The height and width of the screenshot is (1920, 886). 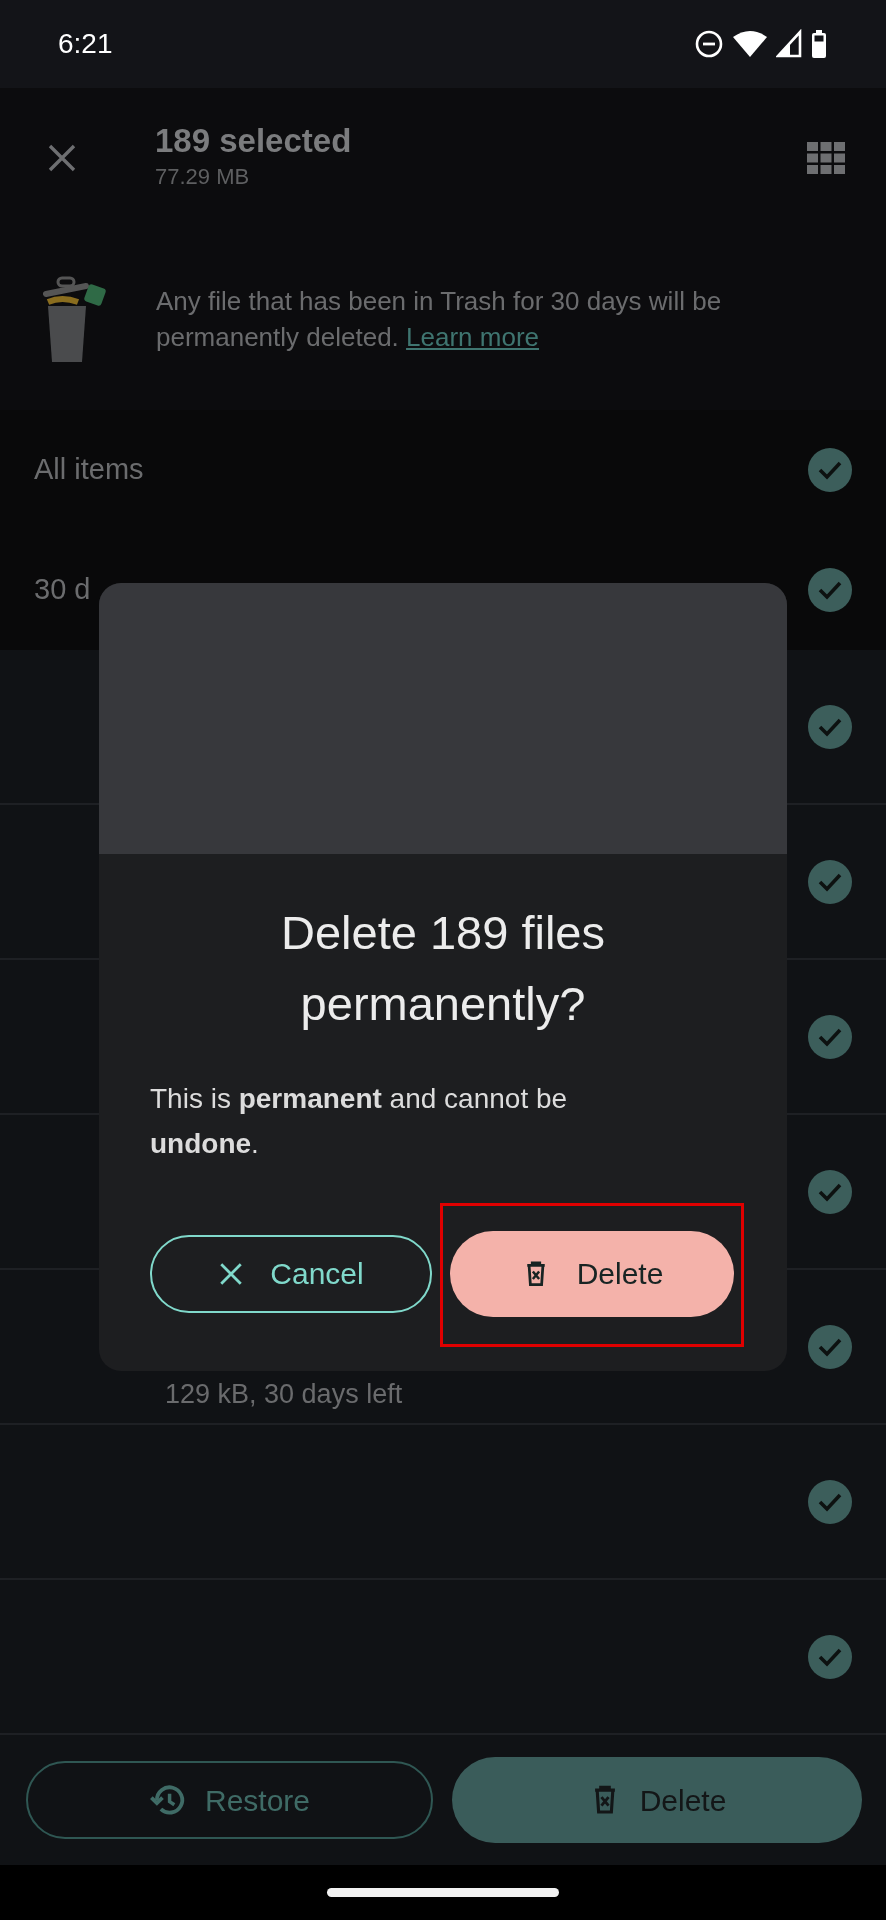 What do you see at coordinates (439, 319) in the screenshot?
I see `trash-notice: Any file that has been in Trash for 30 days will be permanently deleted. Learn more` at bounding box center [439, 319].